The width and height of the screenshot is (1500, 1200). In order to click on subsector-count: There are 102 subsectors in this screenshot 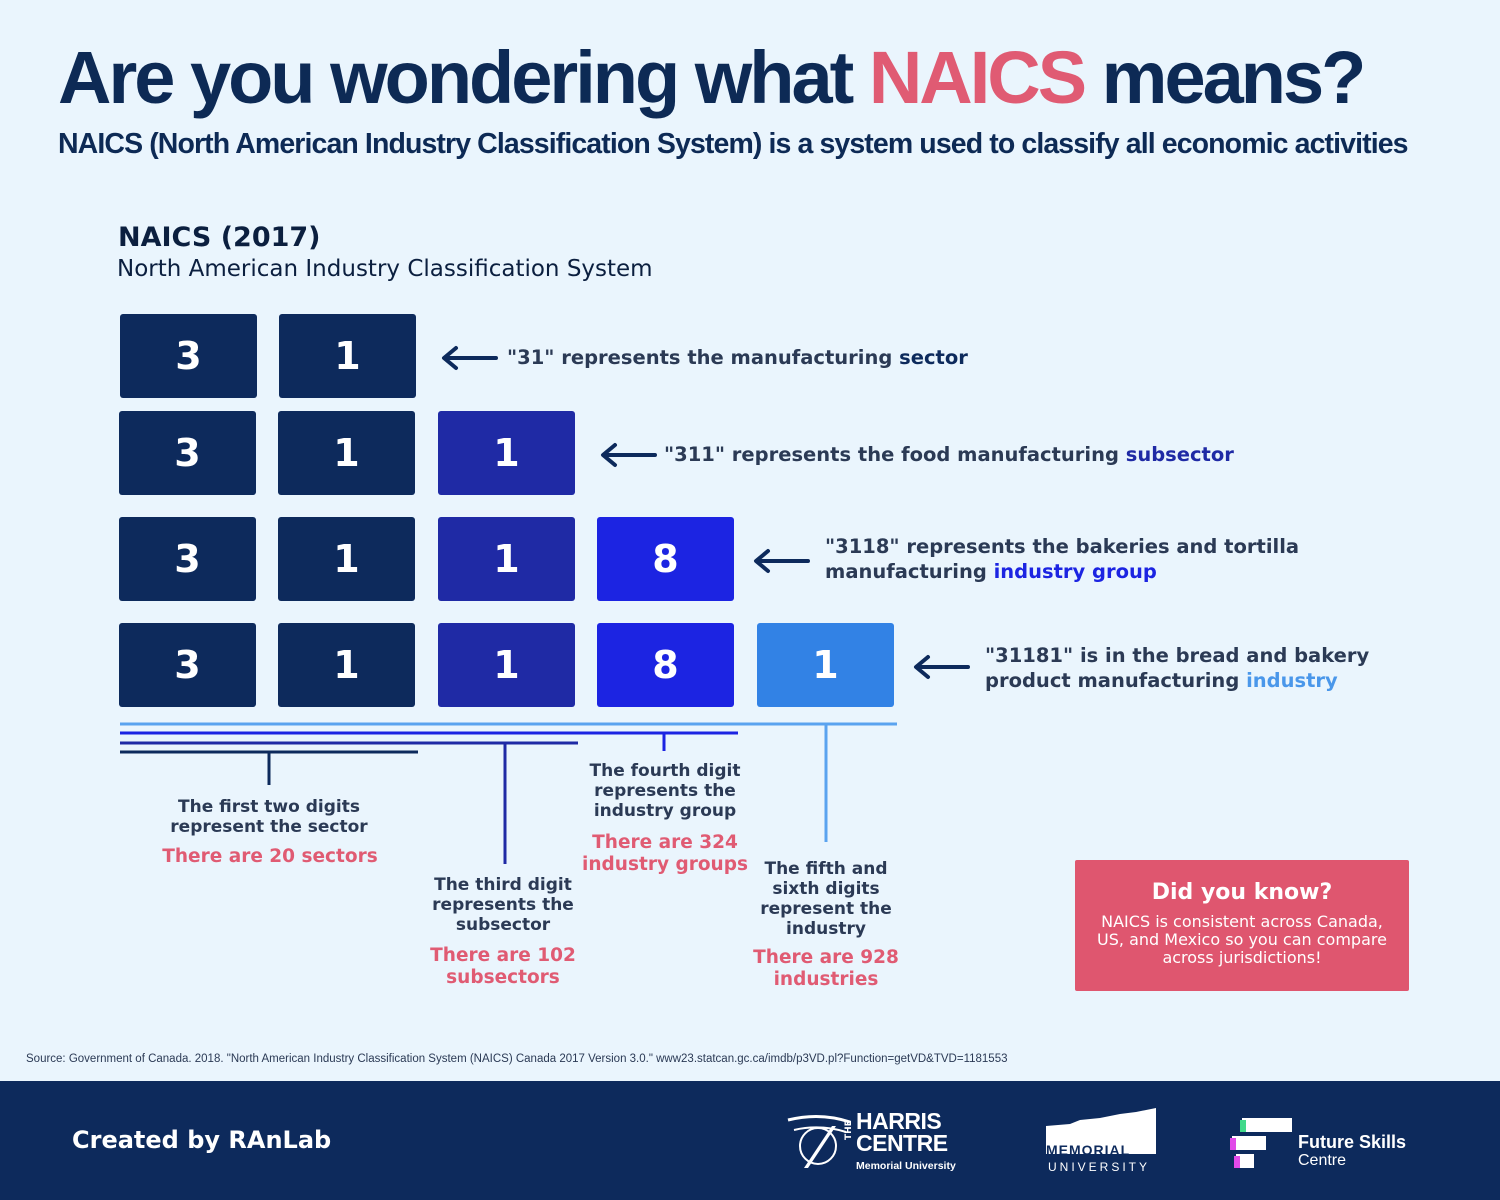, I will do `click(503, 966)`.